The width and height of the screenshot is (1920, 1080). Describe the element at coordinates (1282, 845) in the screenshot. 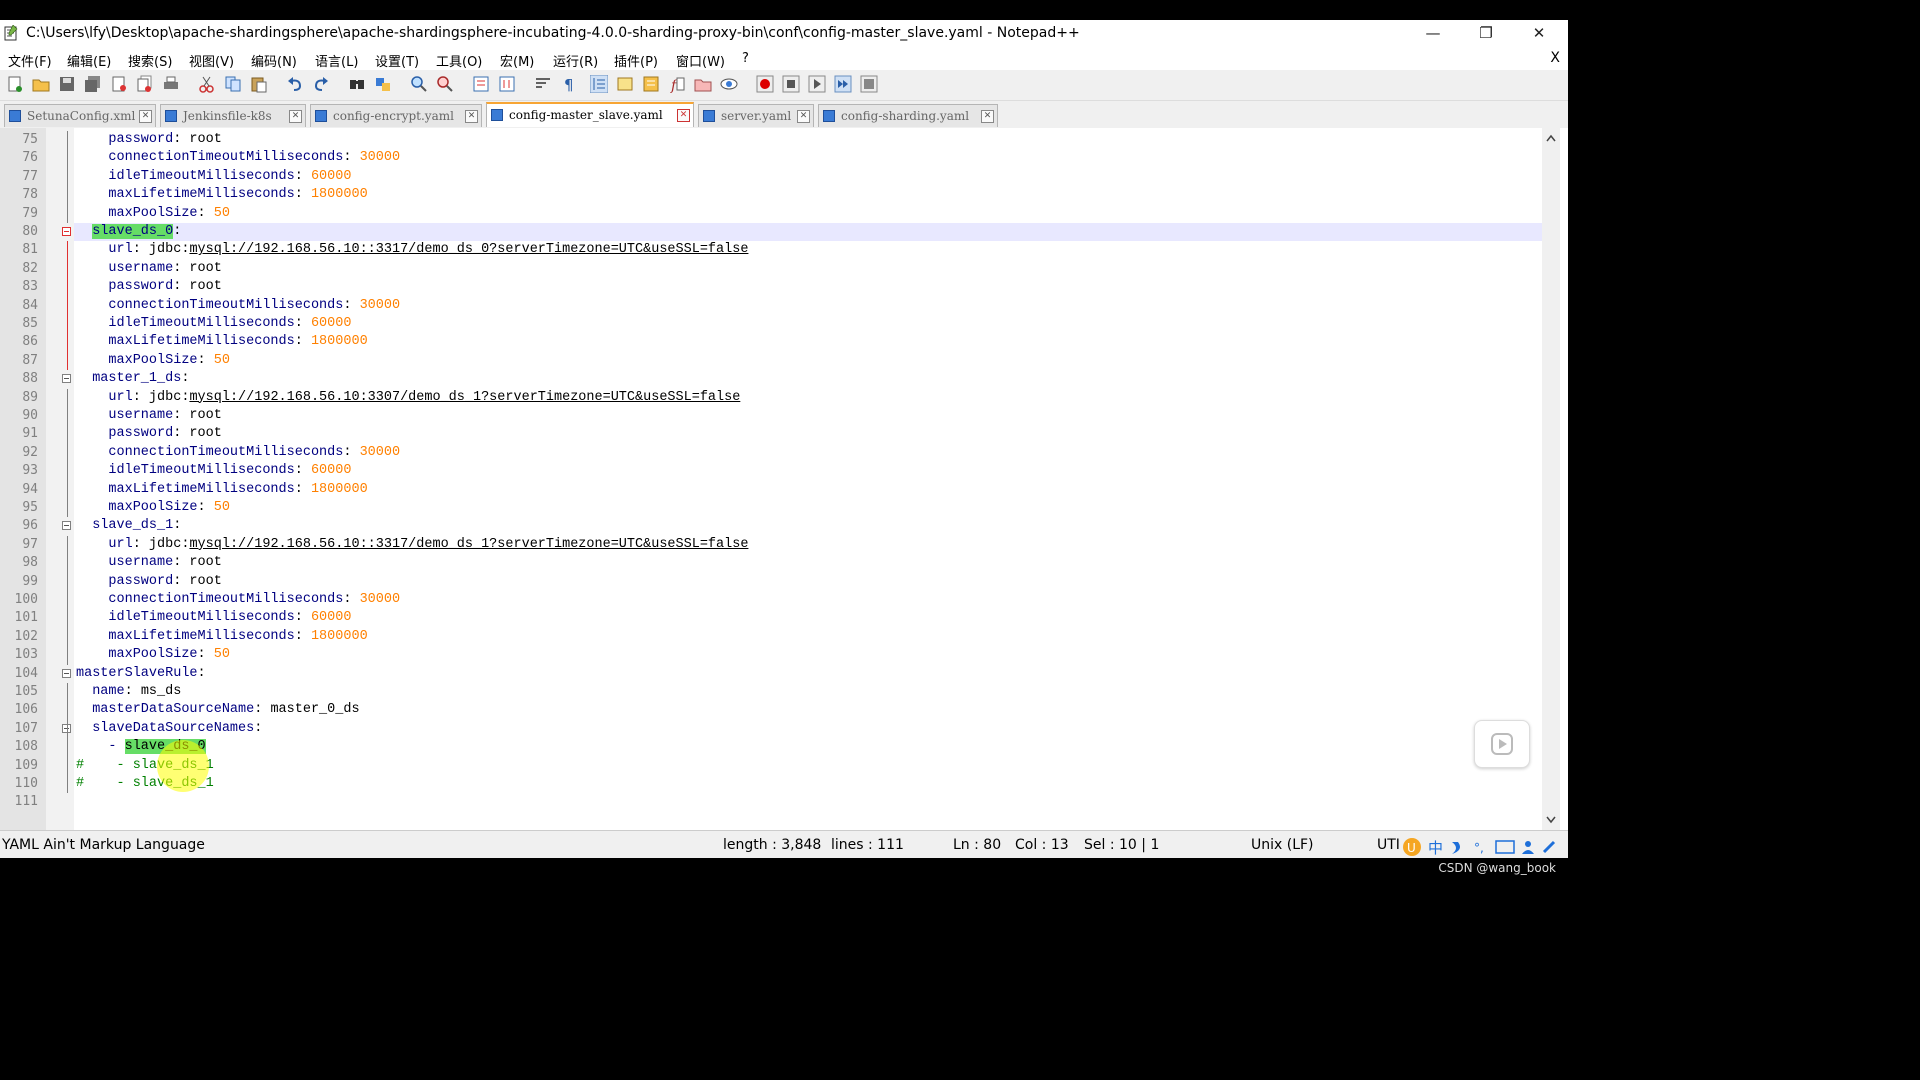

I see `status-eol: Unix (LF)` at that location.